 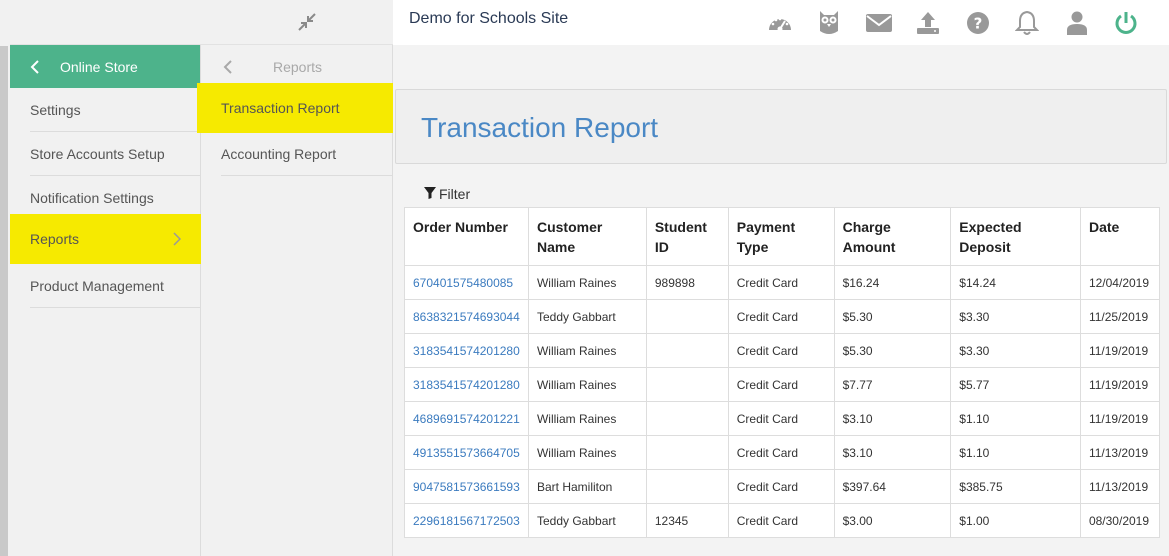 I want to click on menu-item-transaction-report: Transaction Report, so click(x=299, y=108).